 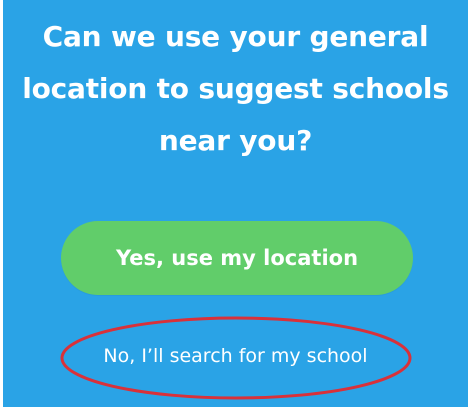 I want to click on prompt-line-2: location to suggest schools, so click(x=235, y=88).